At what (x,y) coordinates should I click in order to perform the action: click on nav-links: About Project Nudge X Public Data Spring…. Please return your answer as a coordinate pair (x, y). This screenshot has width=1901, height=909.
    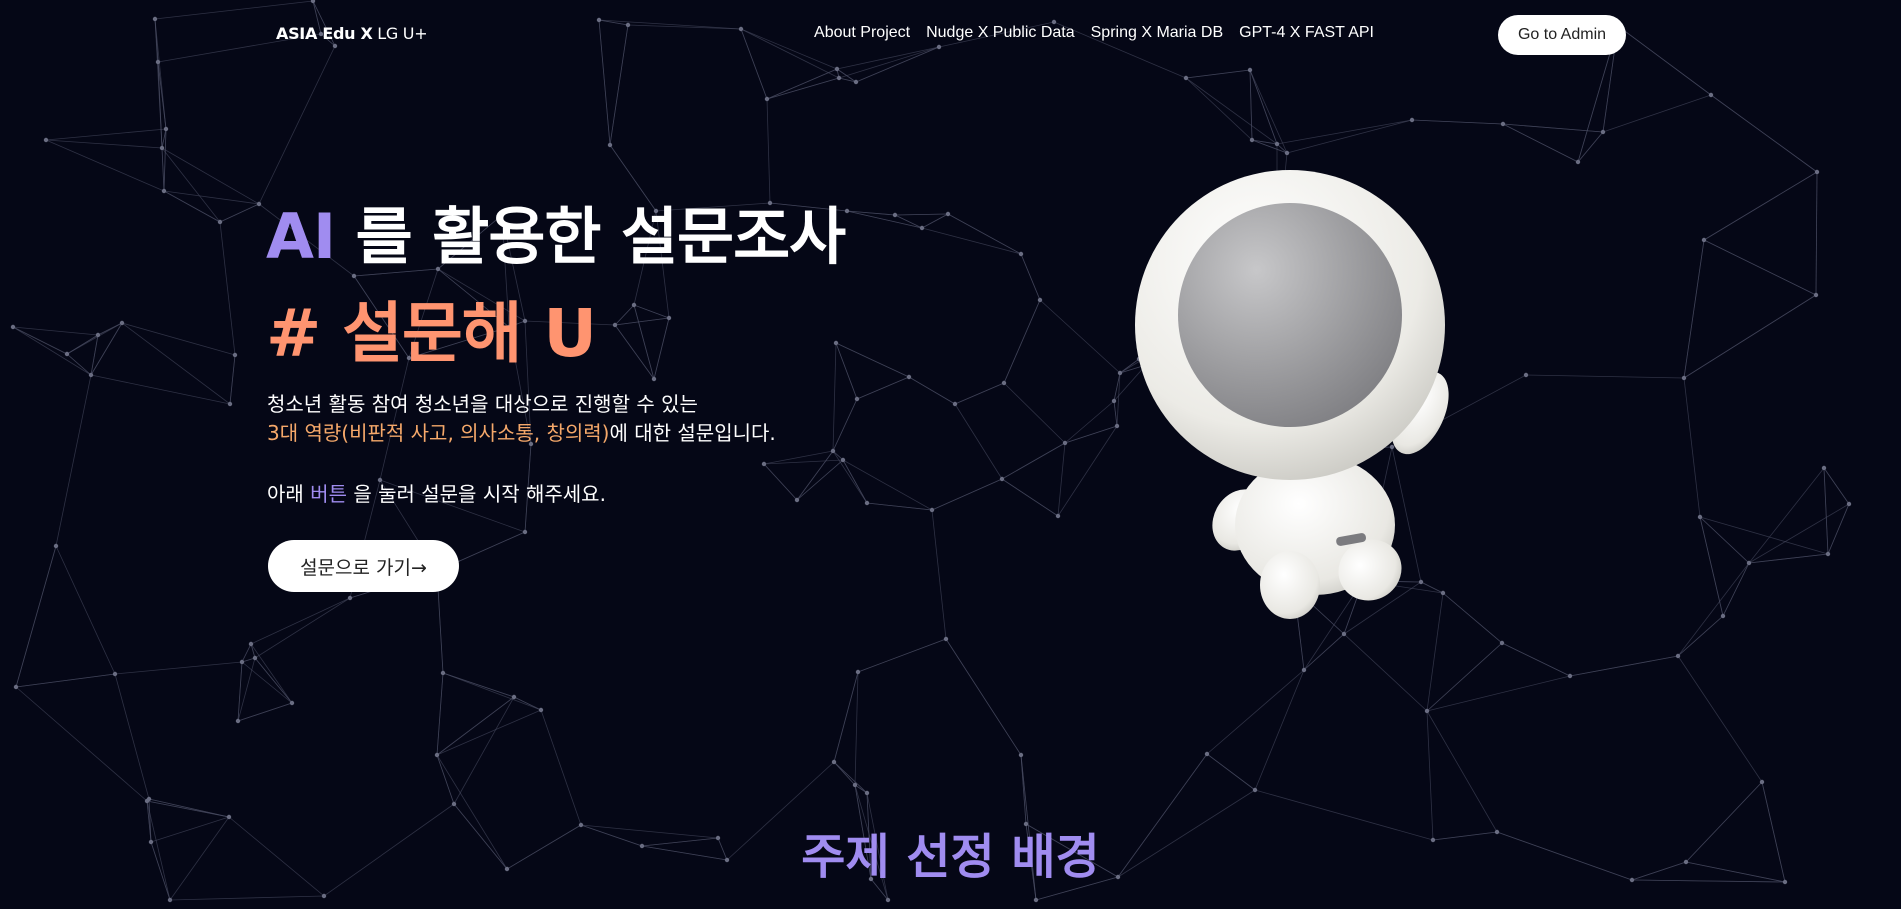
    Looking at the image, I should click on (1094, 33).